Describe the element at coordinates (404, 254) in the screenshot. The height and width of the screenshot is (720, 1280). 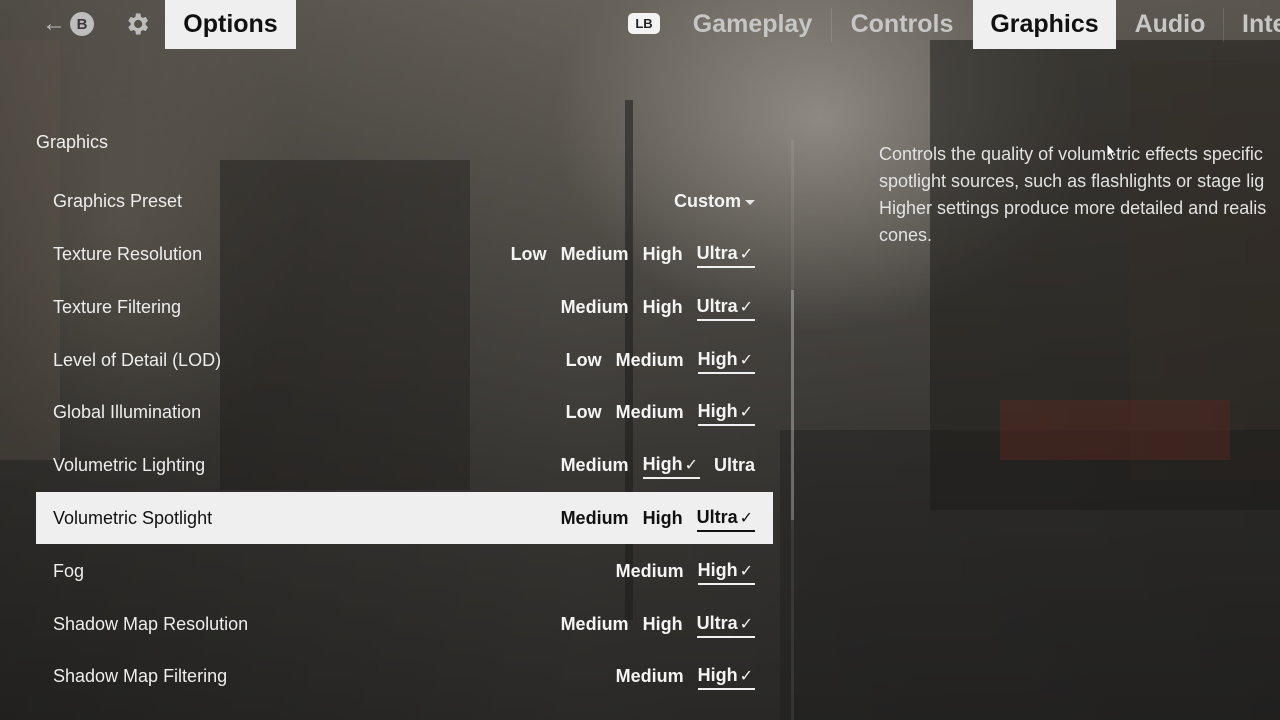
I see `setting-row: Texture Resolution Low Medium High Ultra ✓` at that location.